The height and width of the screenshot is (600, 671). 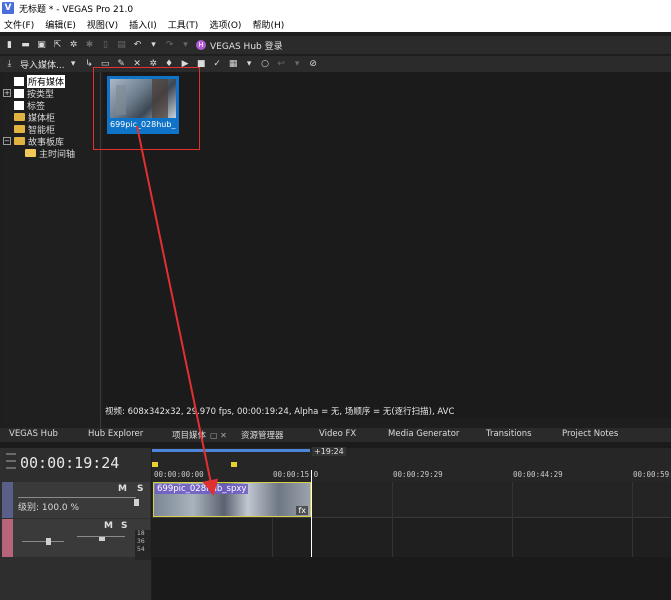 What do you see at coordinates (335, 8) in the screenshot?
I see `title-bar: V 无标题 * - VEGAS Pro 21.0` at bounding box center [335, 8].